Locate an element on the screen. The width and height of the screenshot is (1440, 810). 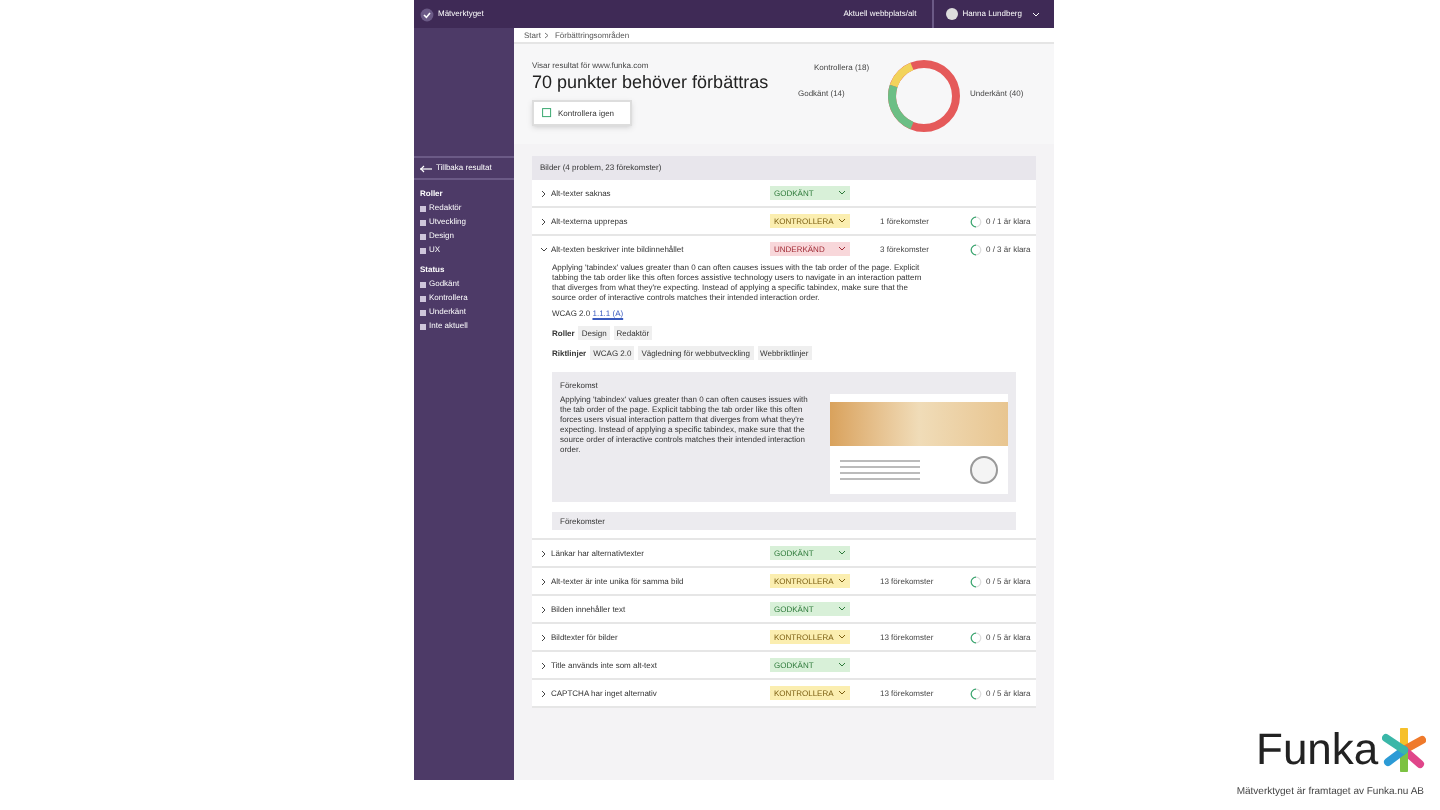
logo-icon is located at coordinates (427, 14).